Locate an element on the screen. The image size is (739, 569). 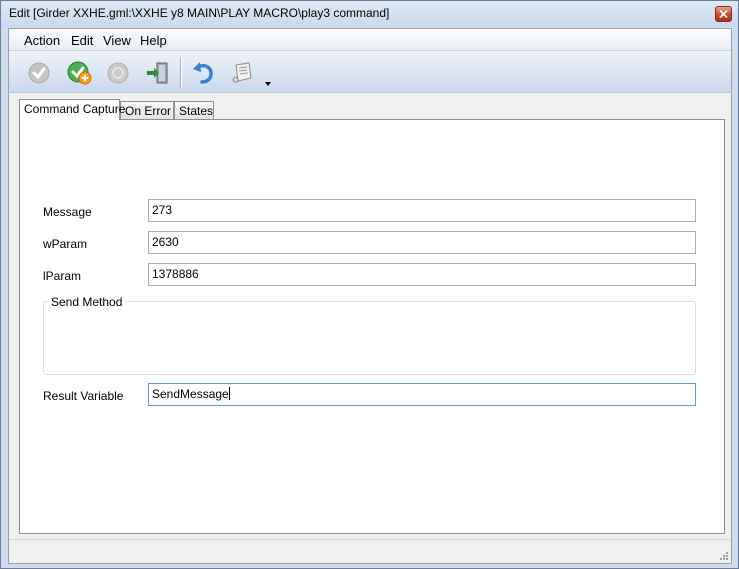
message-field: 273 is located at coordinates (422, 210).